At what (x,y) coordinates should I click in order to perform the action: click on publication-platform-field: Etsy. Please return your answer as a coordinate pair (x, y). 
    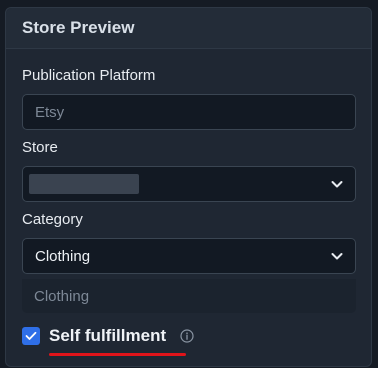
    Looking at the image, I should click on (189, 112).